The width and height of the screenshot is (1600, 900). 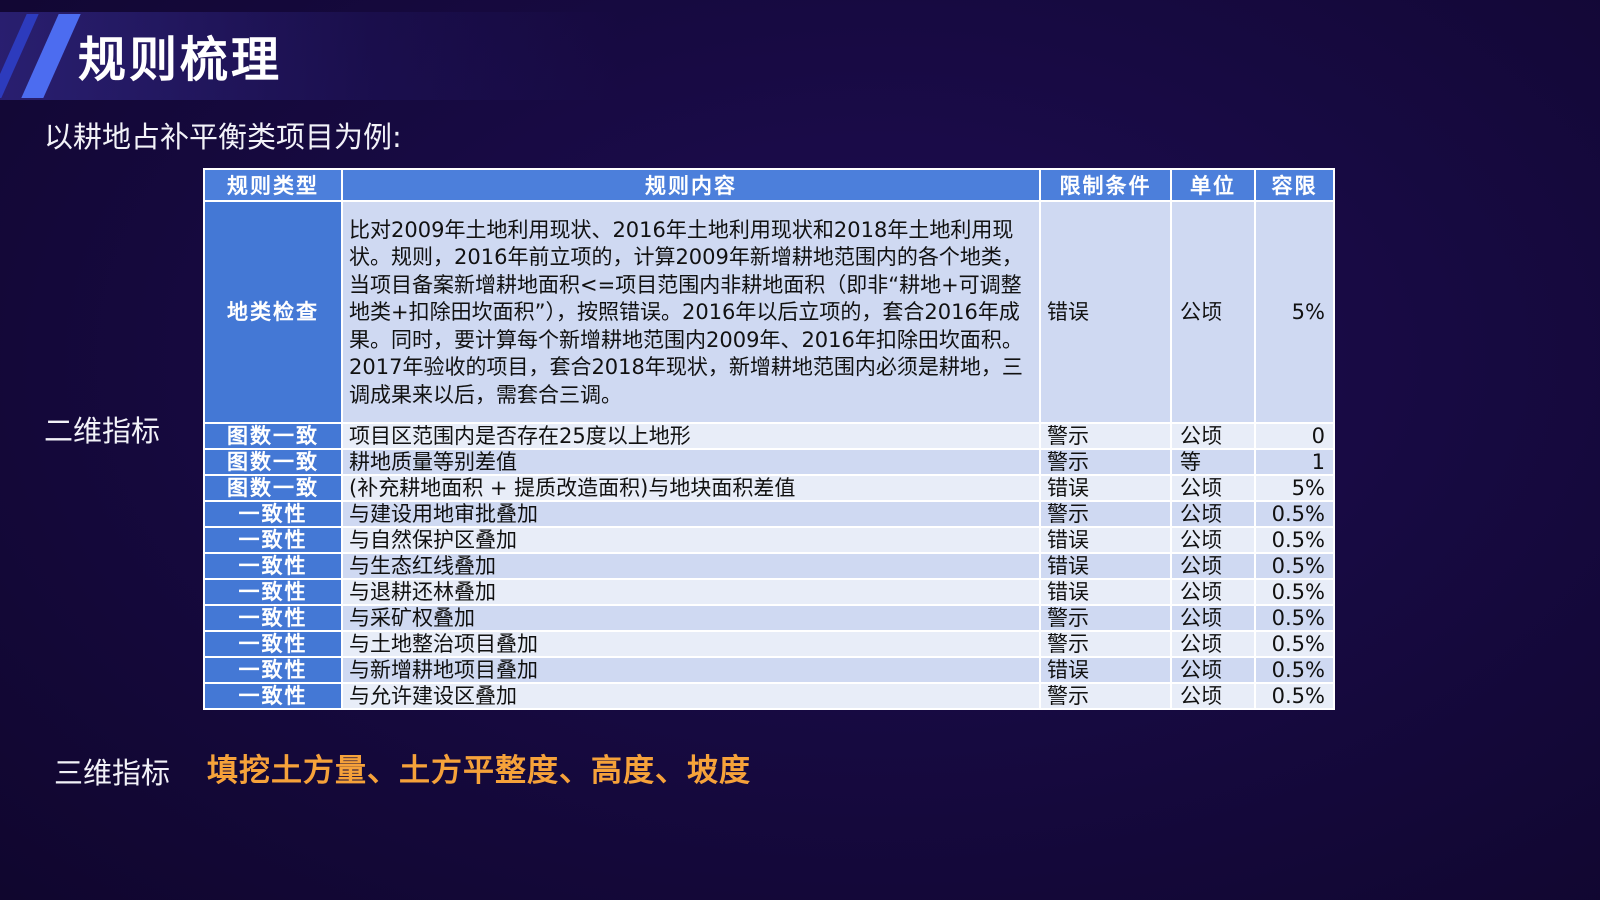 I want to click on table-row: 一致性 与新增耕地项目叠加 错误 公顷 0.5%, so click(x=769, y=670).